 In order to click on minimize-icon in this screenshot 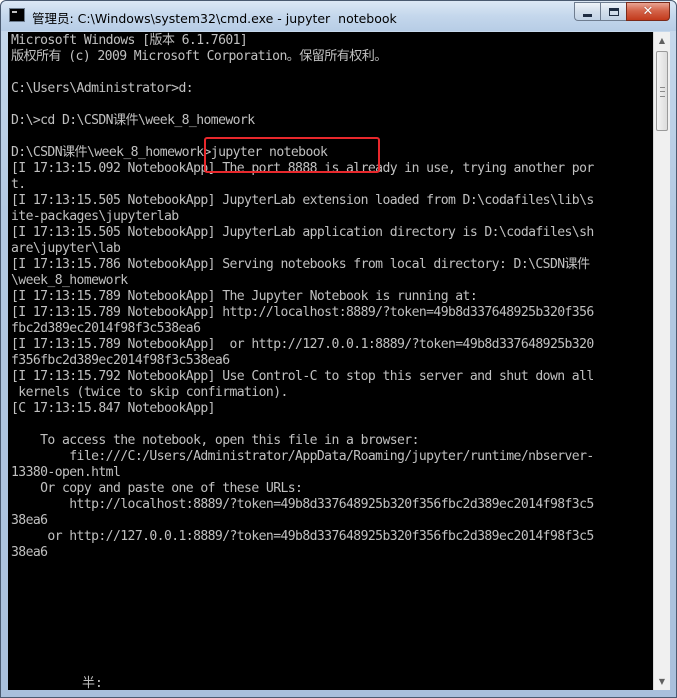, I will do `click(587, 15)`.